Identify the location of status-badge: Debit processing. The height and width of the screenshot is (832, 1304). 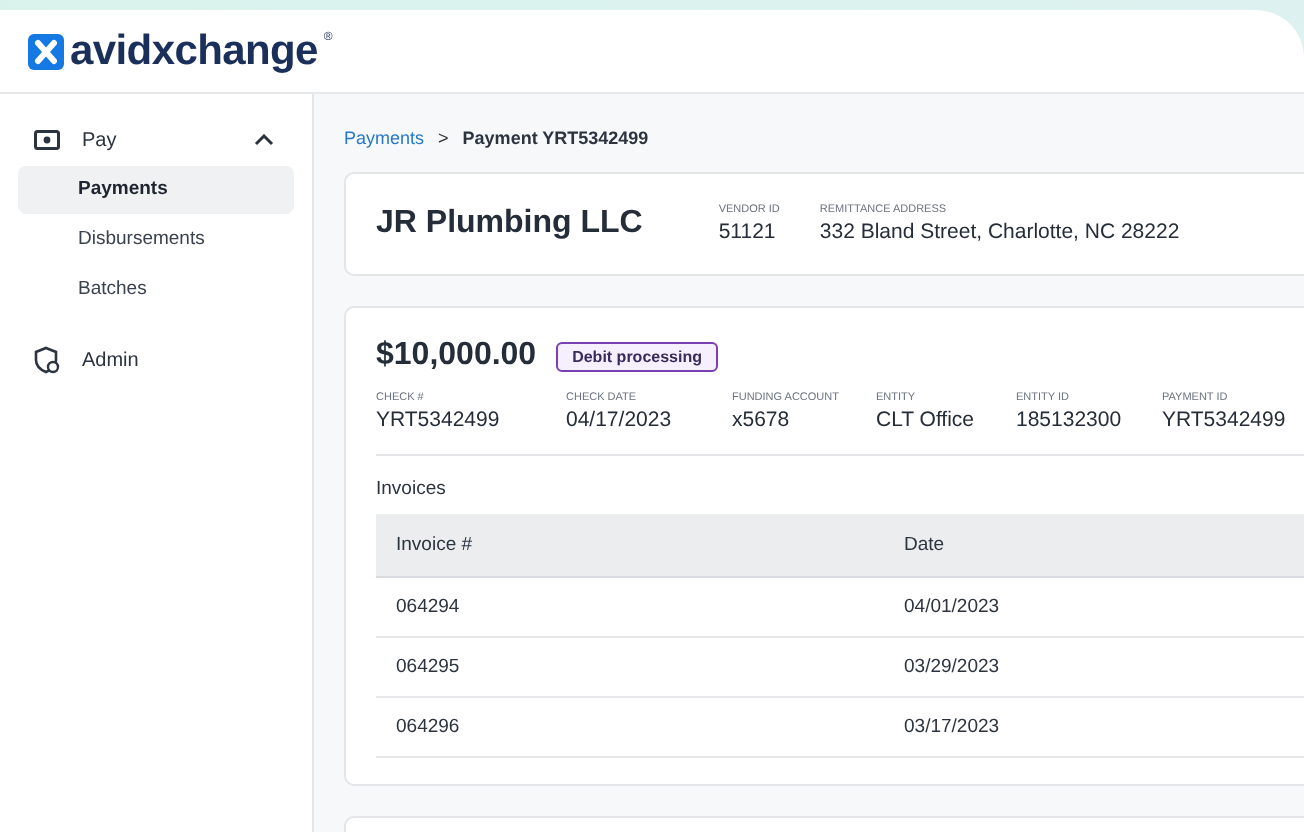
(637, 356).